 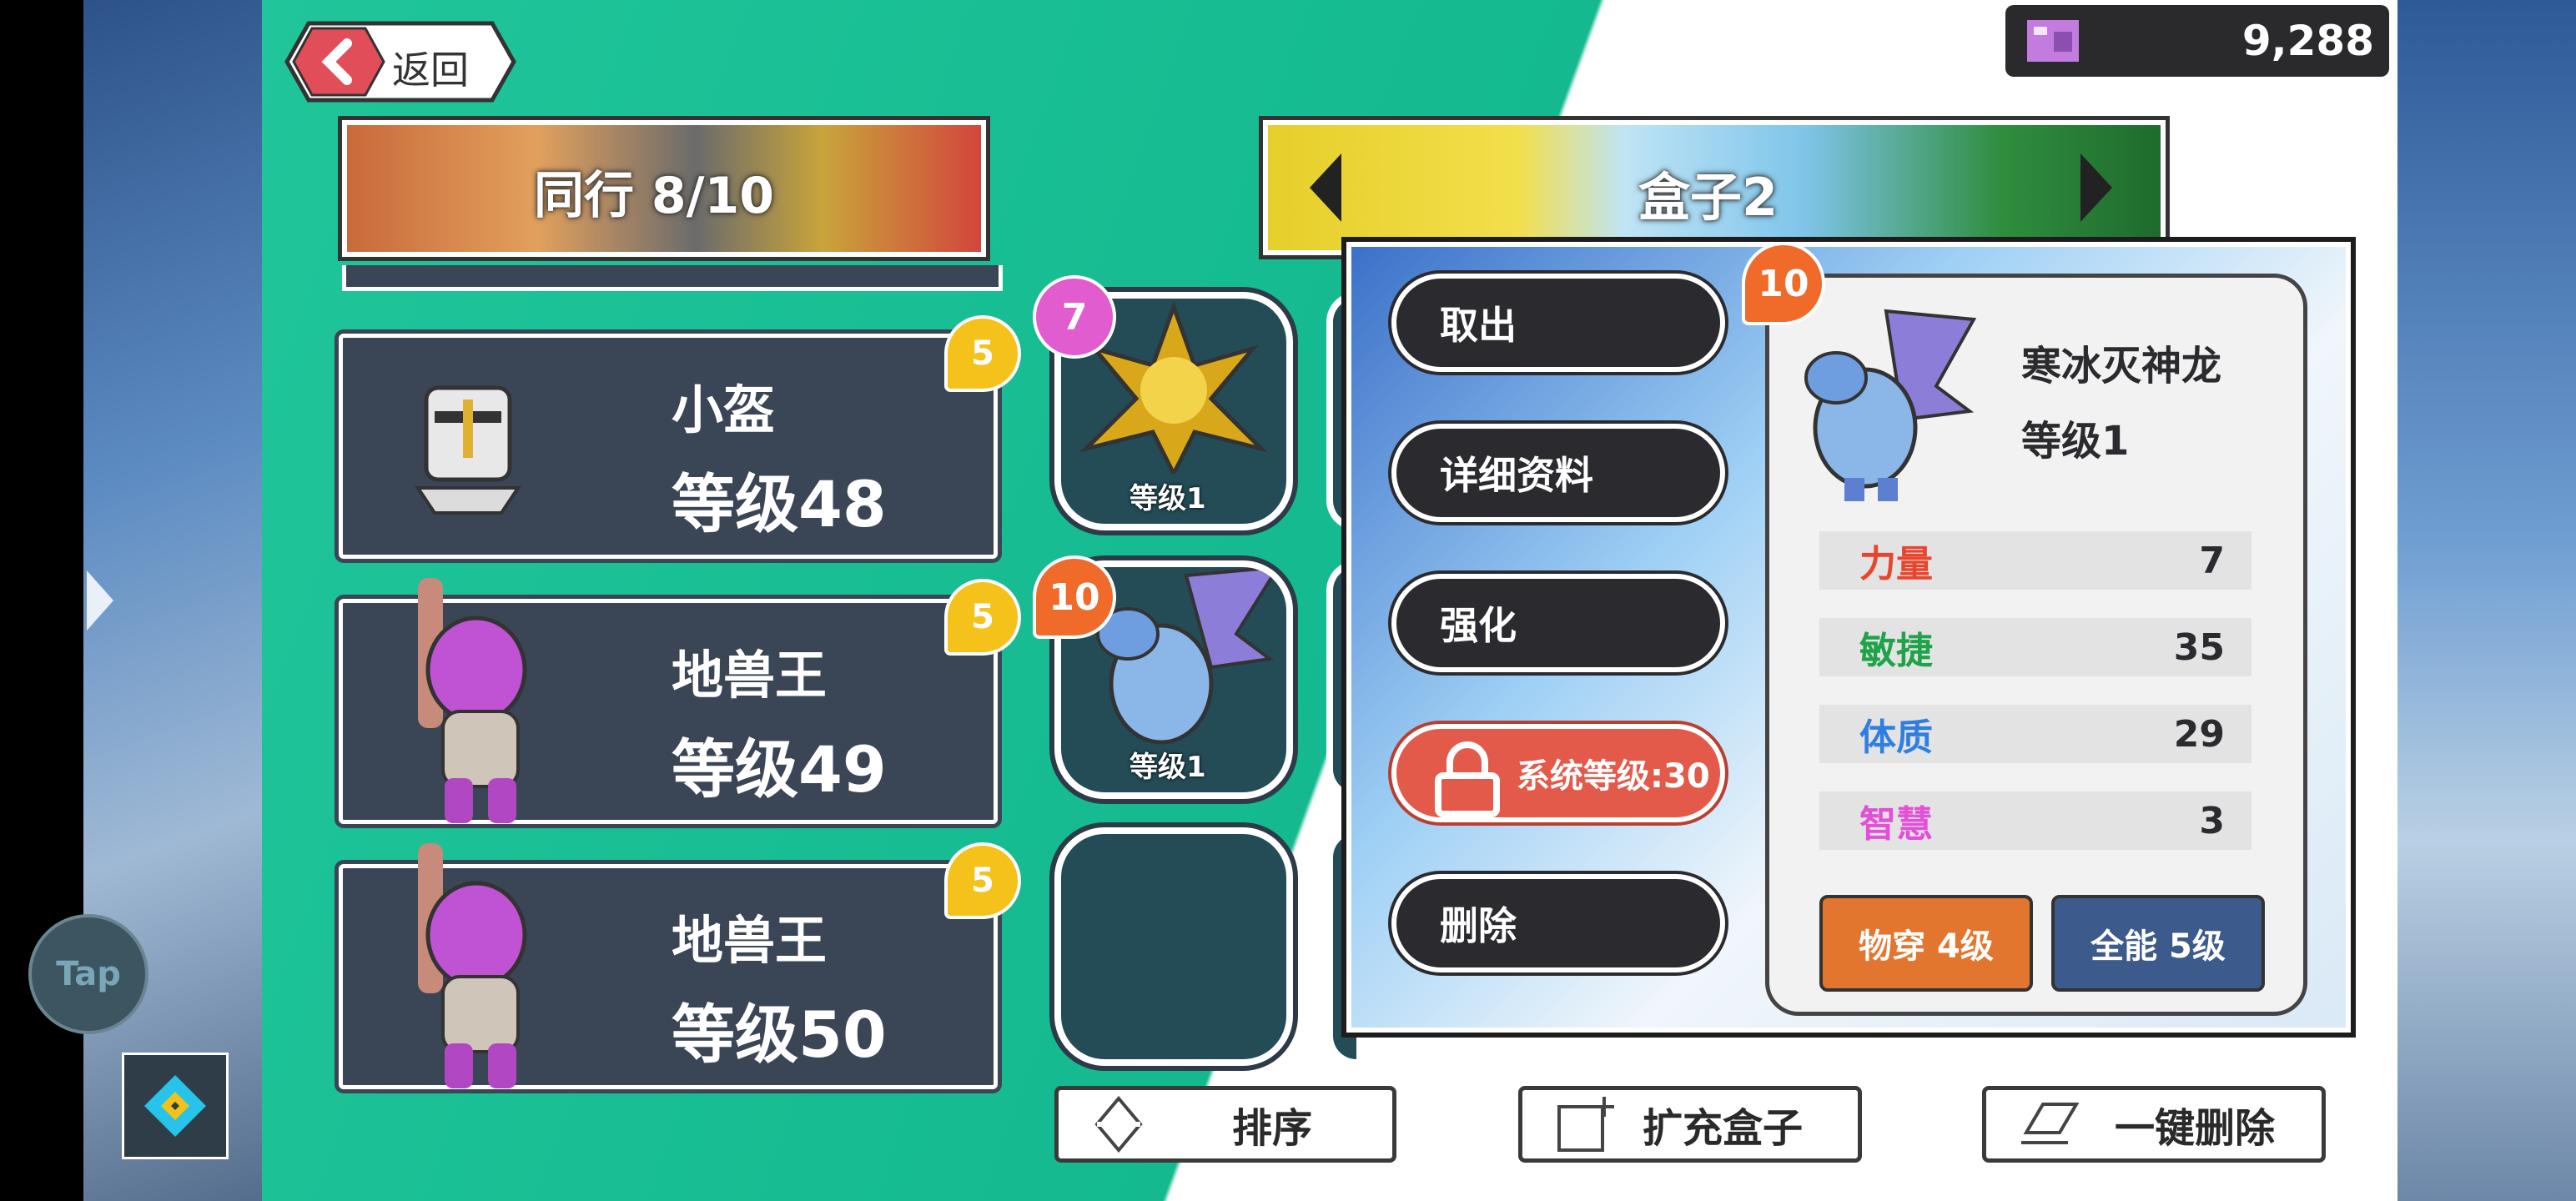 I want to click on party-level: 等级48, so click(x=779, y=504).